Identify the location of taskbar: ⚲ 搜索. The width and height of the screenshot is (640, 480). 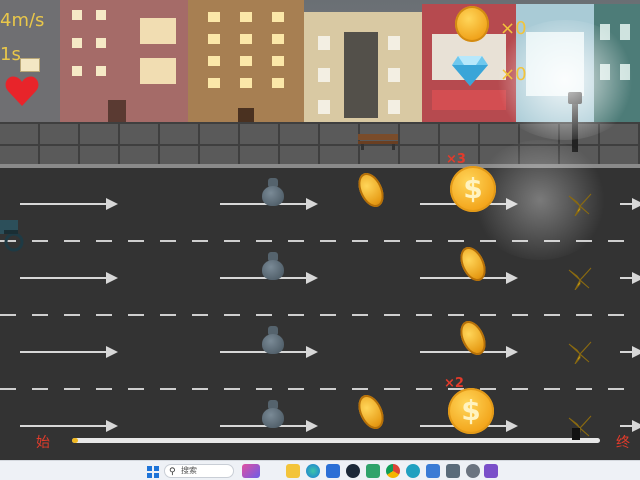
(320, 470).